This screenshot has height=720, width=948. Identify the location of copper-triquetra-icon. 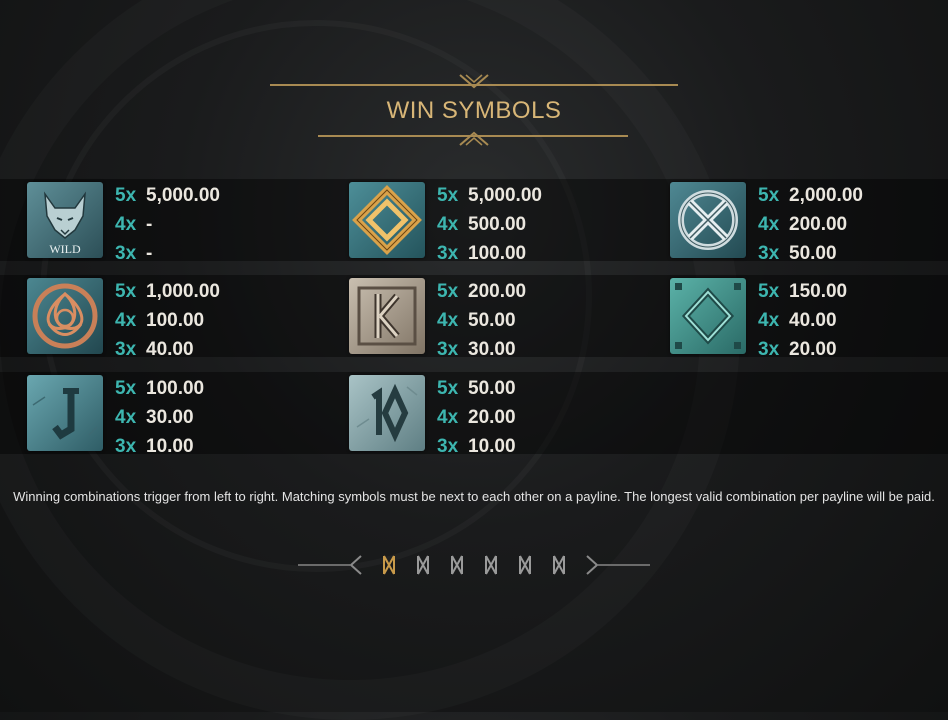
(65, 316).